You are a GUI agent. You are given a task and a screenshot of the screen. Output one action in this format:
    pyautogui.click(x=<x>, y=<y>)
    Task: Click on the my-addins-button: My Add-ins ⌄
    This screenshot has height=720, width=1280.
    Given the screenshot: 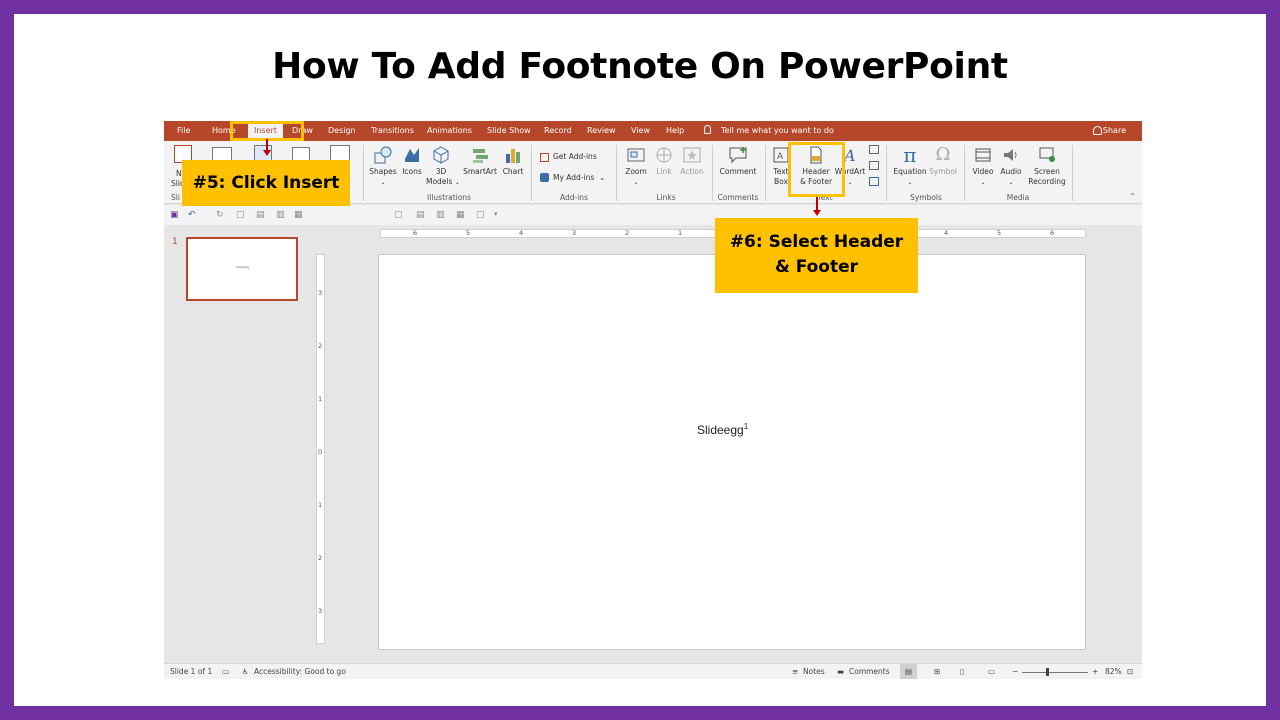 What is the action you would take?
    pyautogui.click(x=579, y=178)
    